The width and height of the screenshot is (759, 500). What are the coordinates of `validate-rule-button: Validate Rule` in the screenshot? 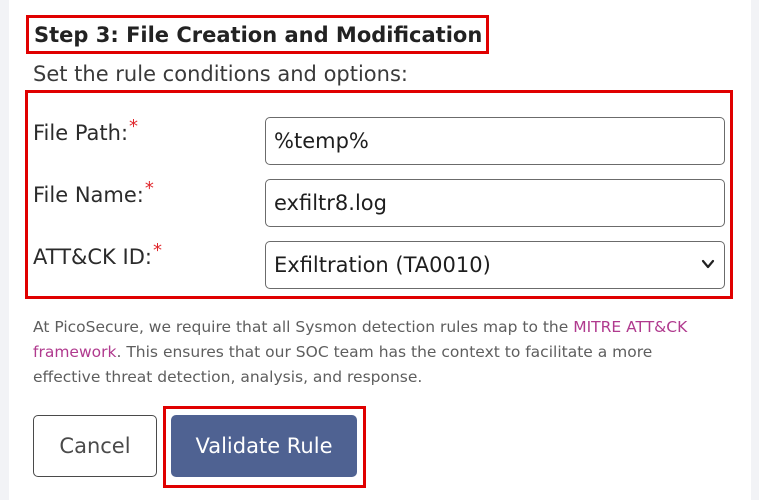 It's located at (264, 446).